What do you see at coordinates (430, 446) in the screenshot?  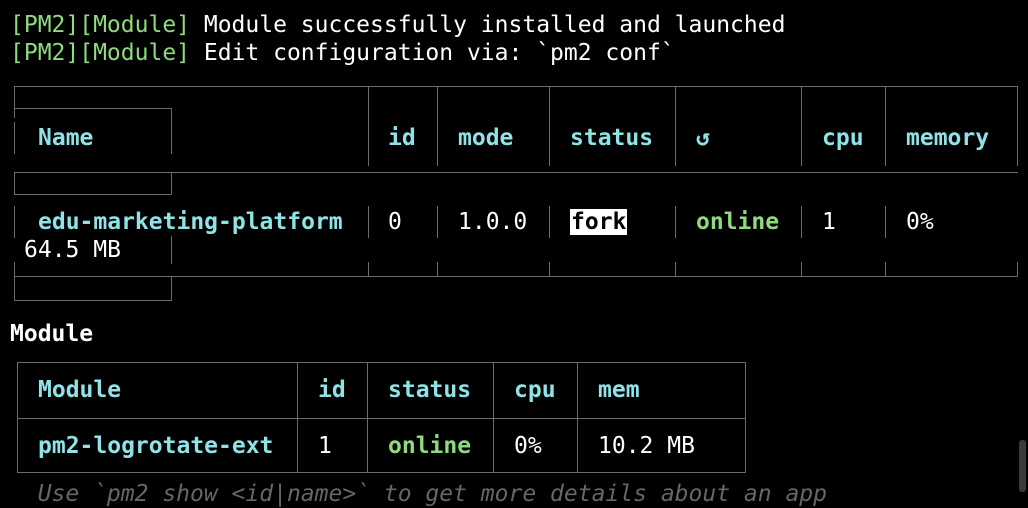 I see `module-status: online` at bounding box center [430, 446].